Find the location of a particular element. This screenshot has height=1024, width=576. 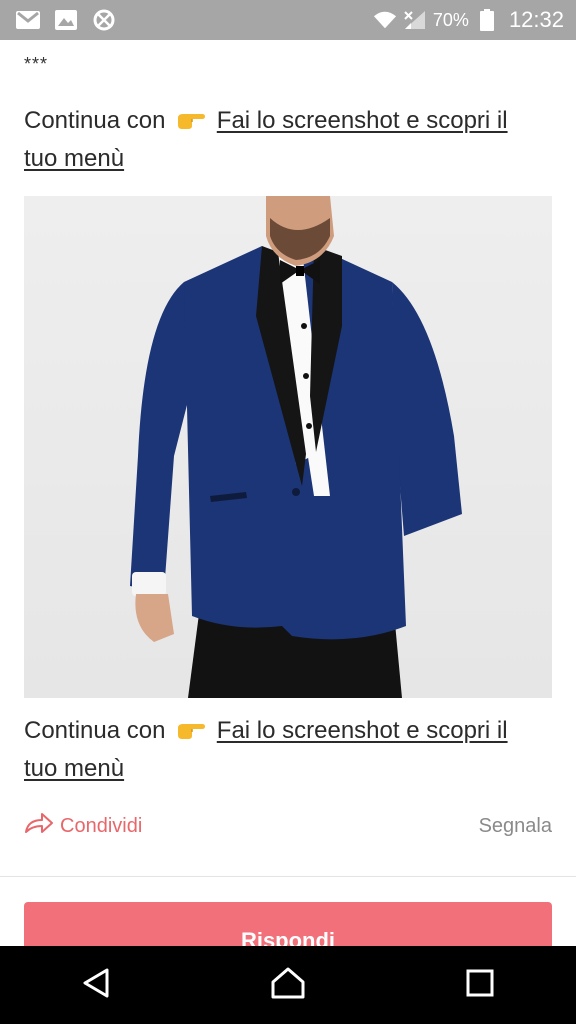

share-icon is located at coordinates (39, 826).